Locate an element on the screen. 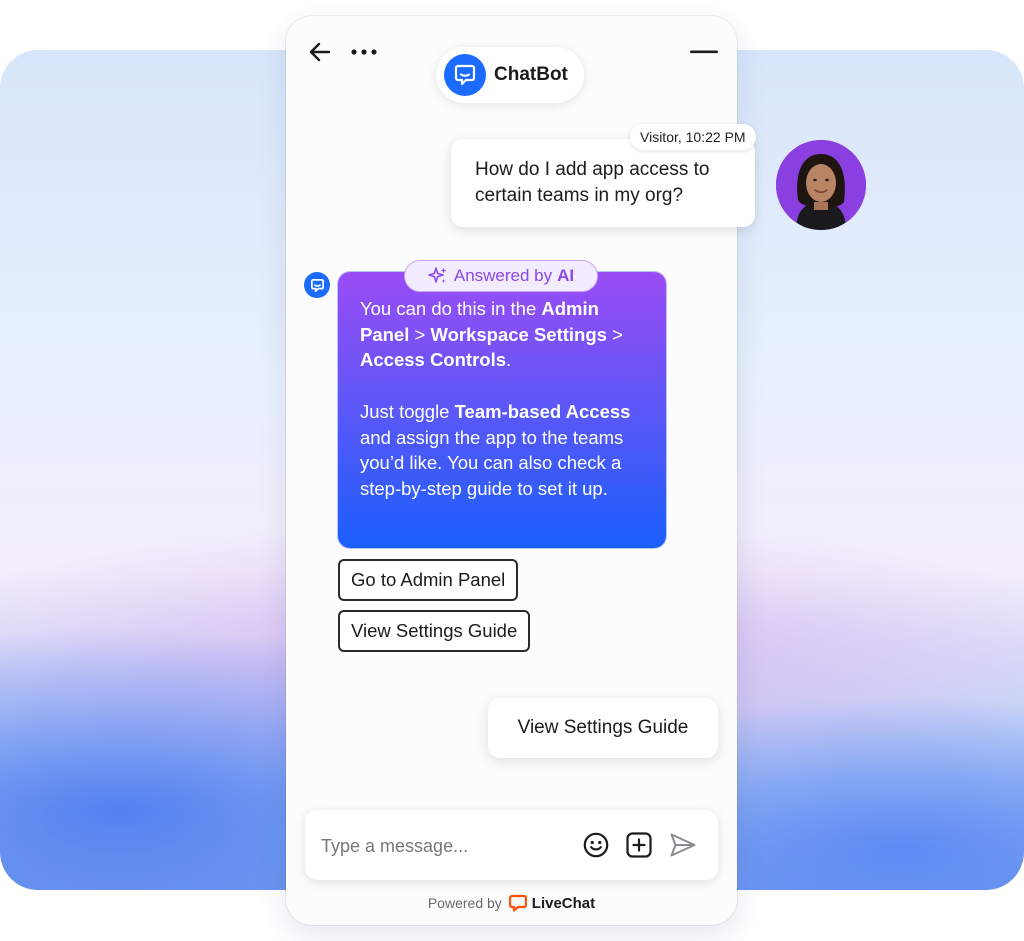  livechat-logo-icon is located at coordinates (517, 903).